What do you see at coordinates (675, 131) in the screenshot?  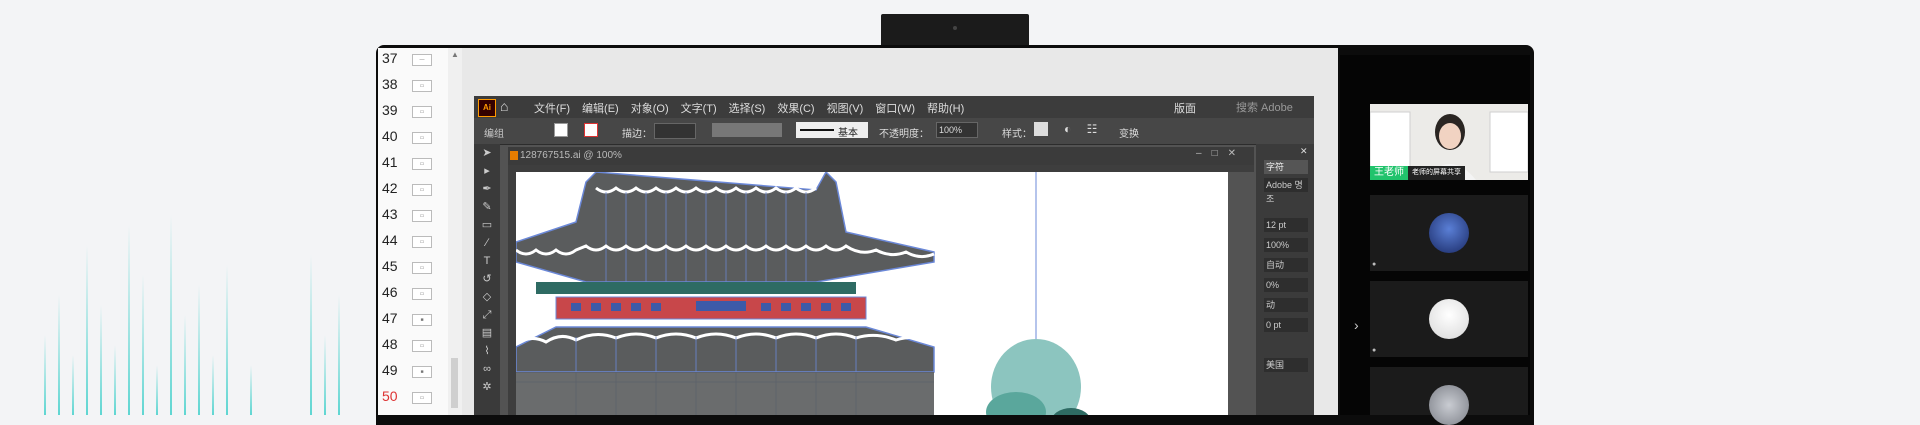 I see `stroke-weight-input` at bounding box center [675, 131].